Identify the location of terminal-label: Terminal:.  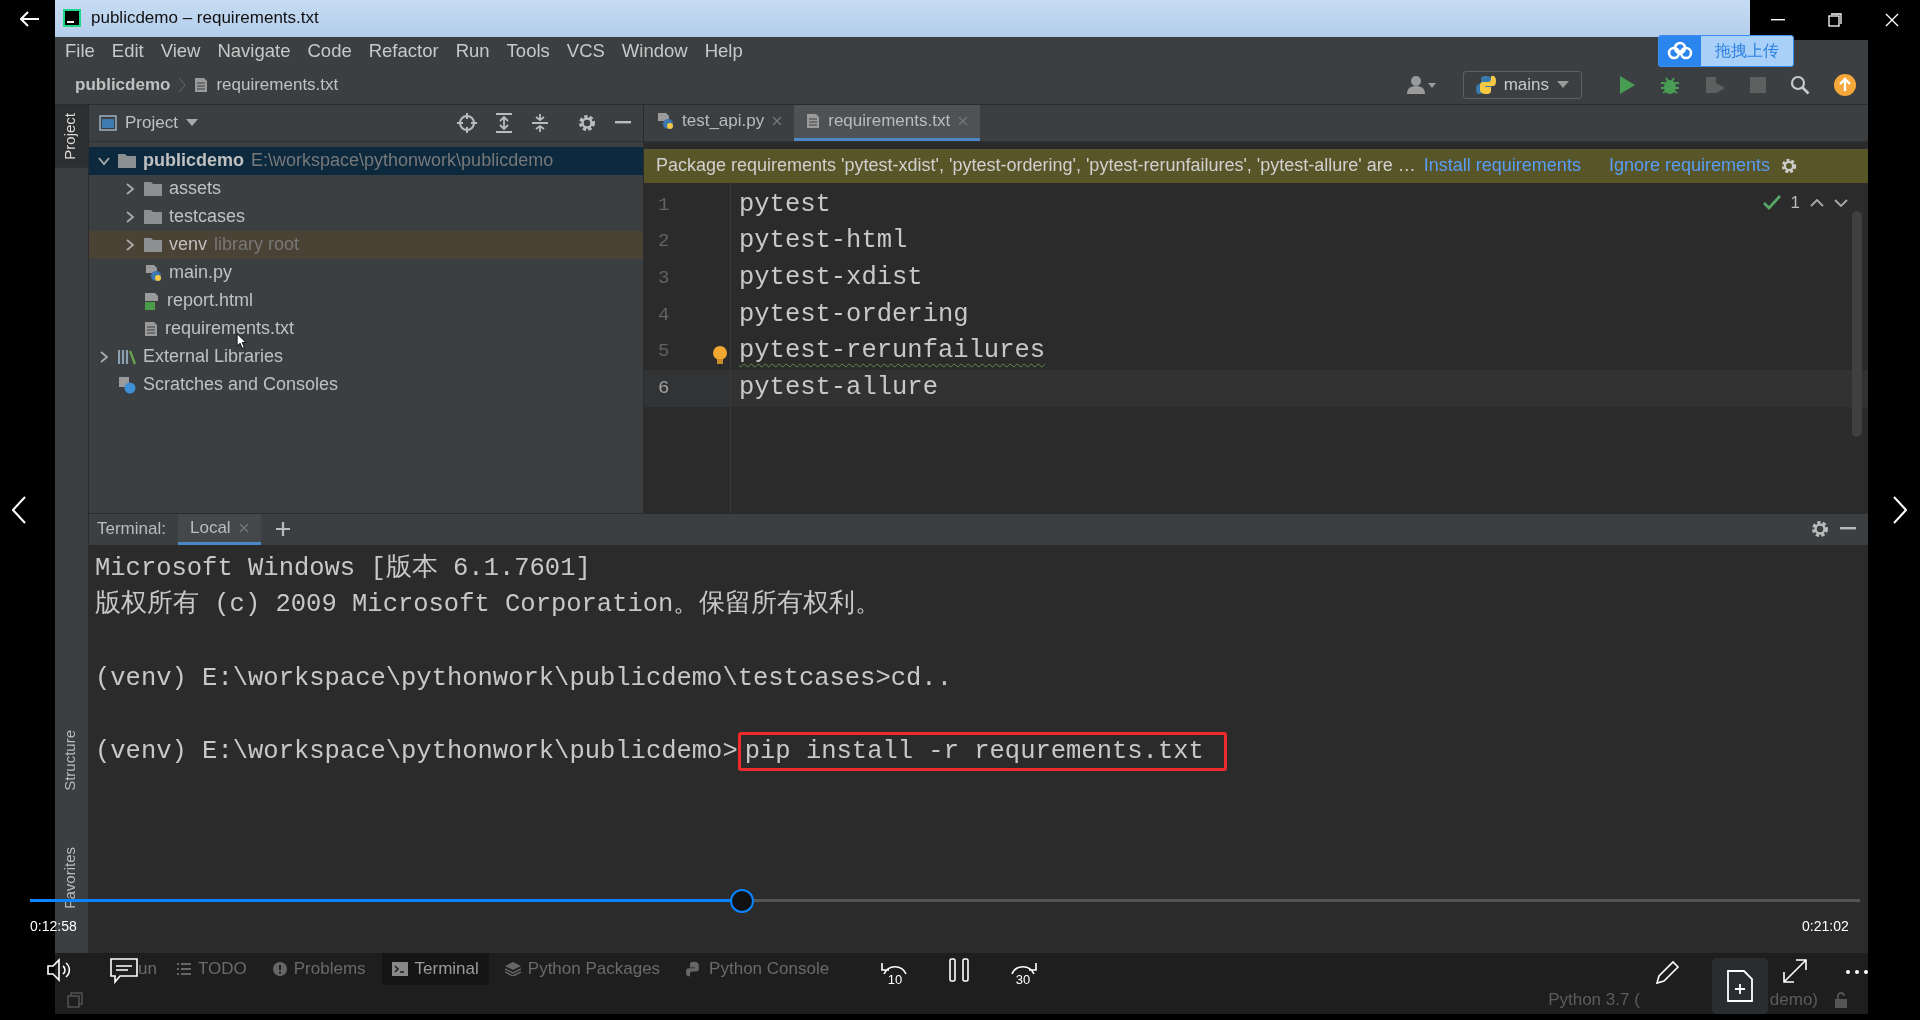
(131, 529).